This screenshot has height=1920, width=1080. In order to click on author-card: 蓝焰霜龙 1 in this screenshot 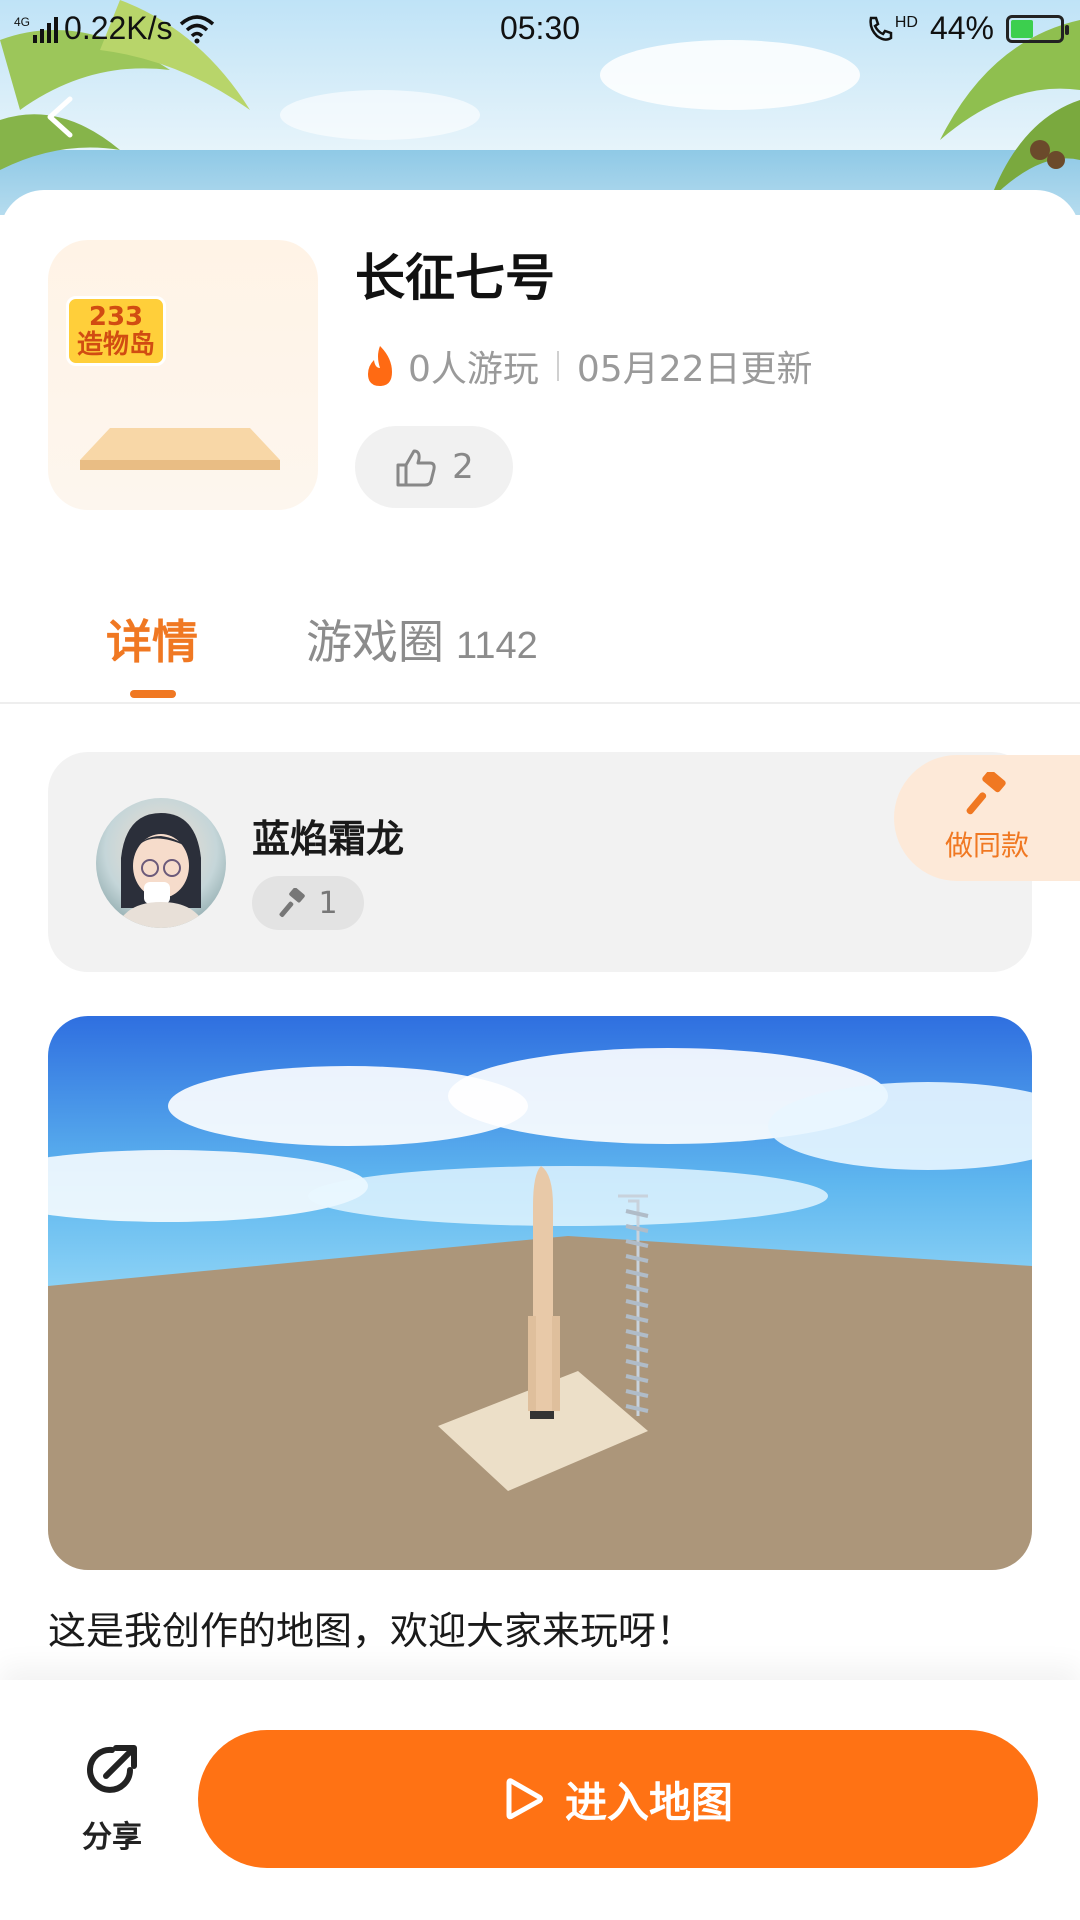, I will do `click(540, 862)`.